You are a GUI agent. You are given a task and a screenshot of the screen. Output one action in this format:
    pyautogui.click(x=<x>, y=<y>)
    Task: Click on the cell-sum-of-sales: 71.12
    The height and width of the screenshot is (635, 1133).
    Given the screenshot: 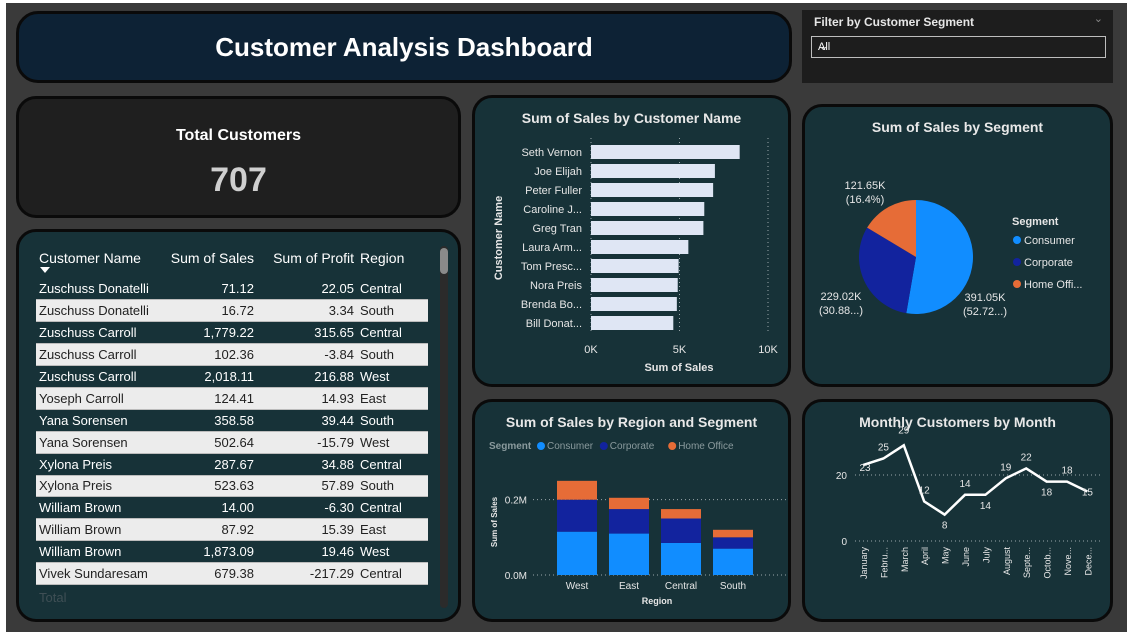 What is the action you would take?
    pyautogui.click(x=209, y=289)
    